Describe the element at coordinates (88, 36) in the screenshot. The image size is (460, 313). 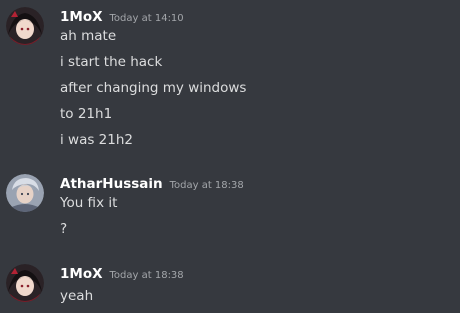
I see `message-text: ah mate` at that location.